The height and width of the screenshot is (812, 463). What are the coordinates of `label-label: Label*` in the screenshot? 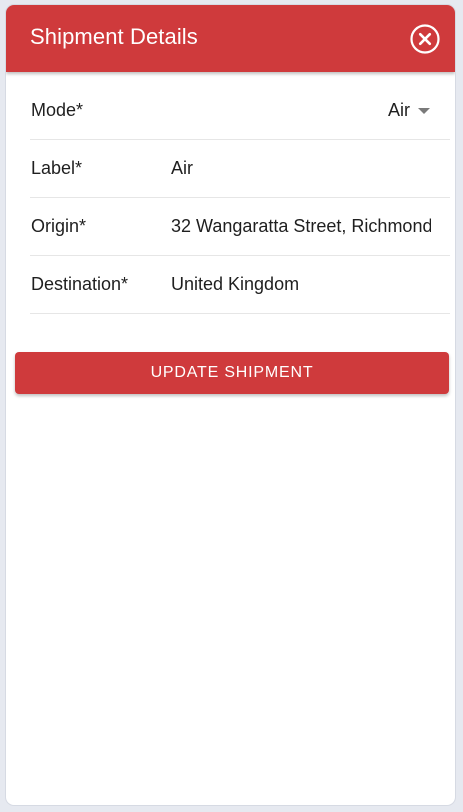 It's located at (57, 168).